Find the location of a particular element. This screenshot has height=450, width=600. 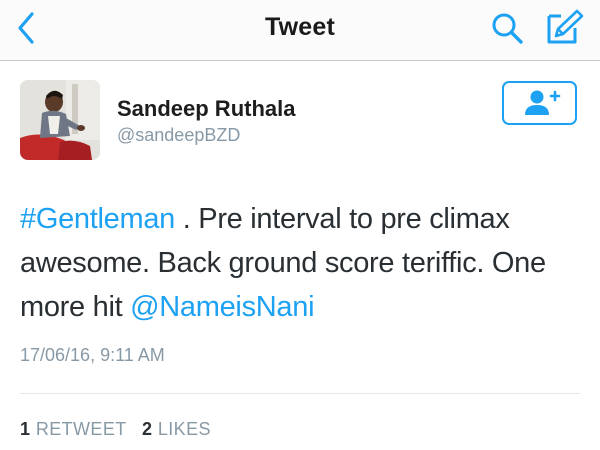

divider is located at coordinates (300, 393).